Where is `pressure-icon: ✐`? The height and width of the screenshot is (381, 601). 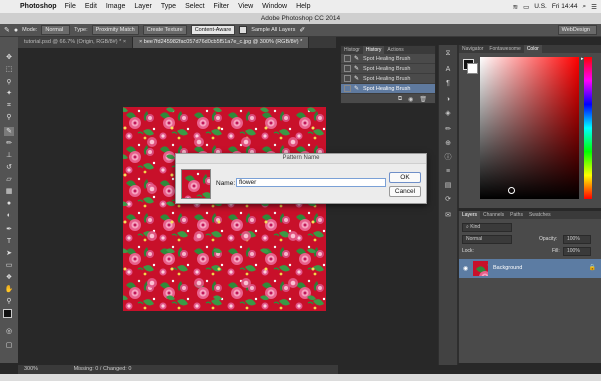
pressure-icon: ✐ is located at coordinates (302, 30).